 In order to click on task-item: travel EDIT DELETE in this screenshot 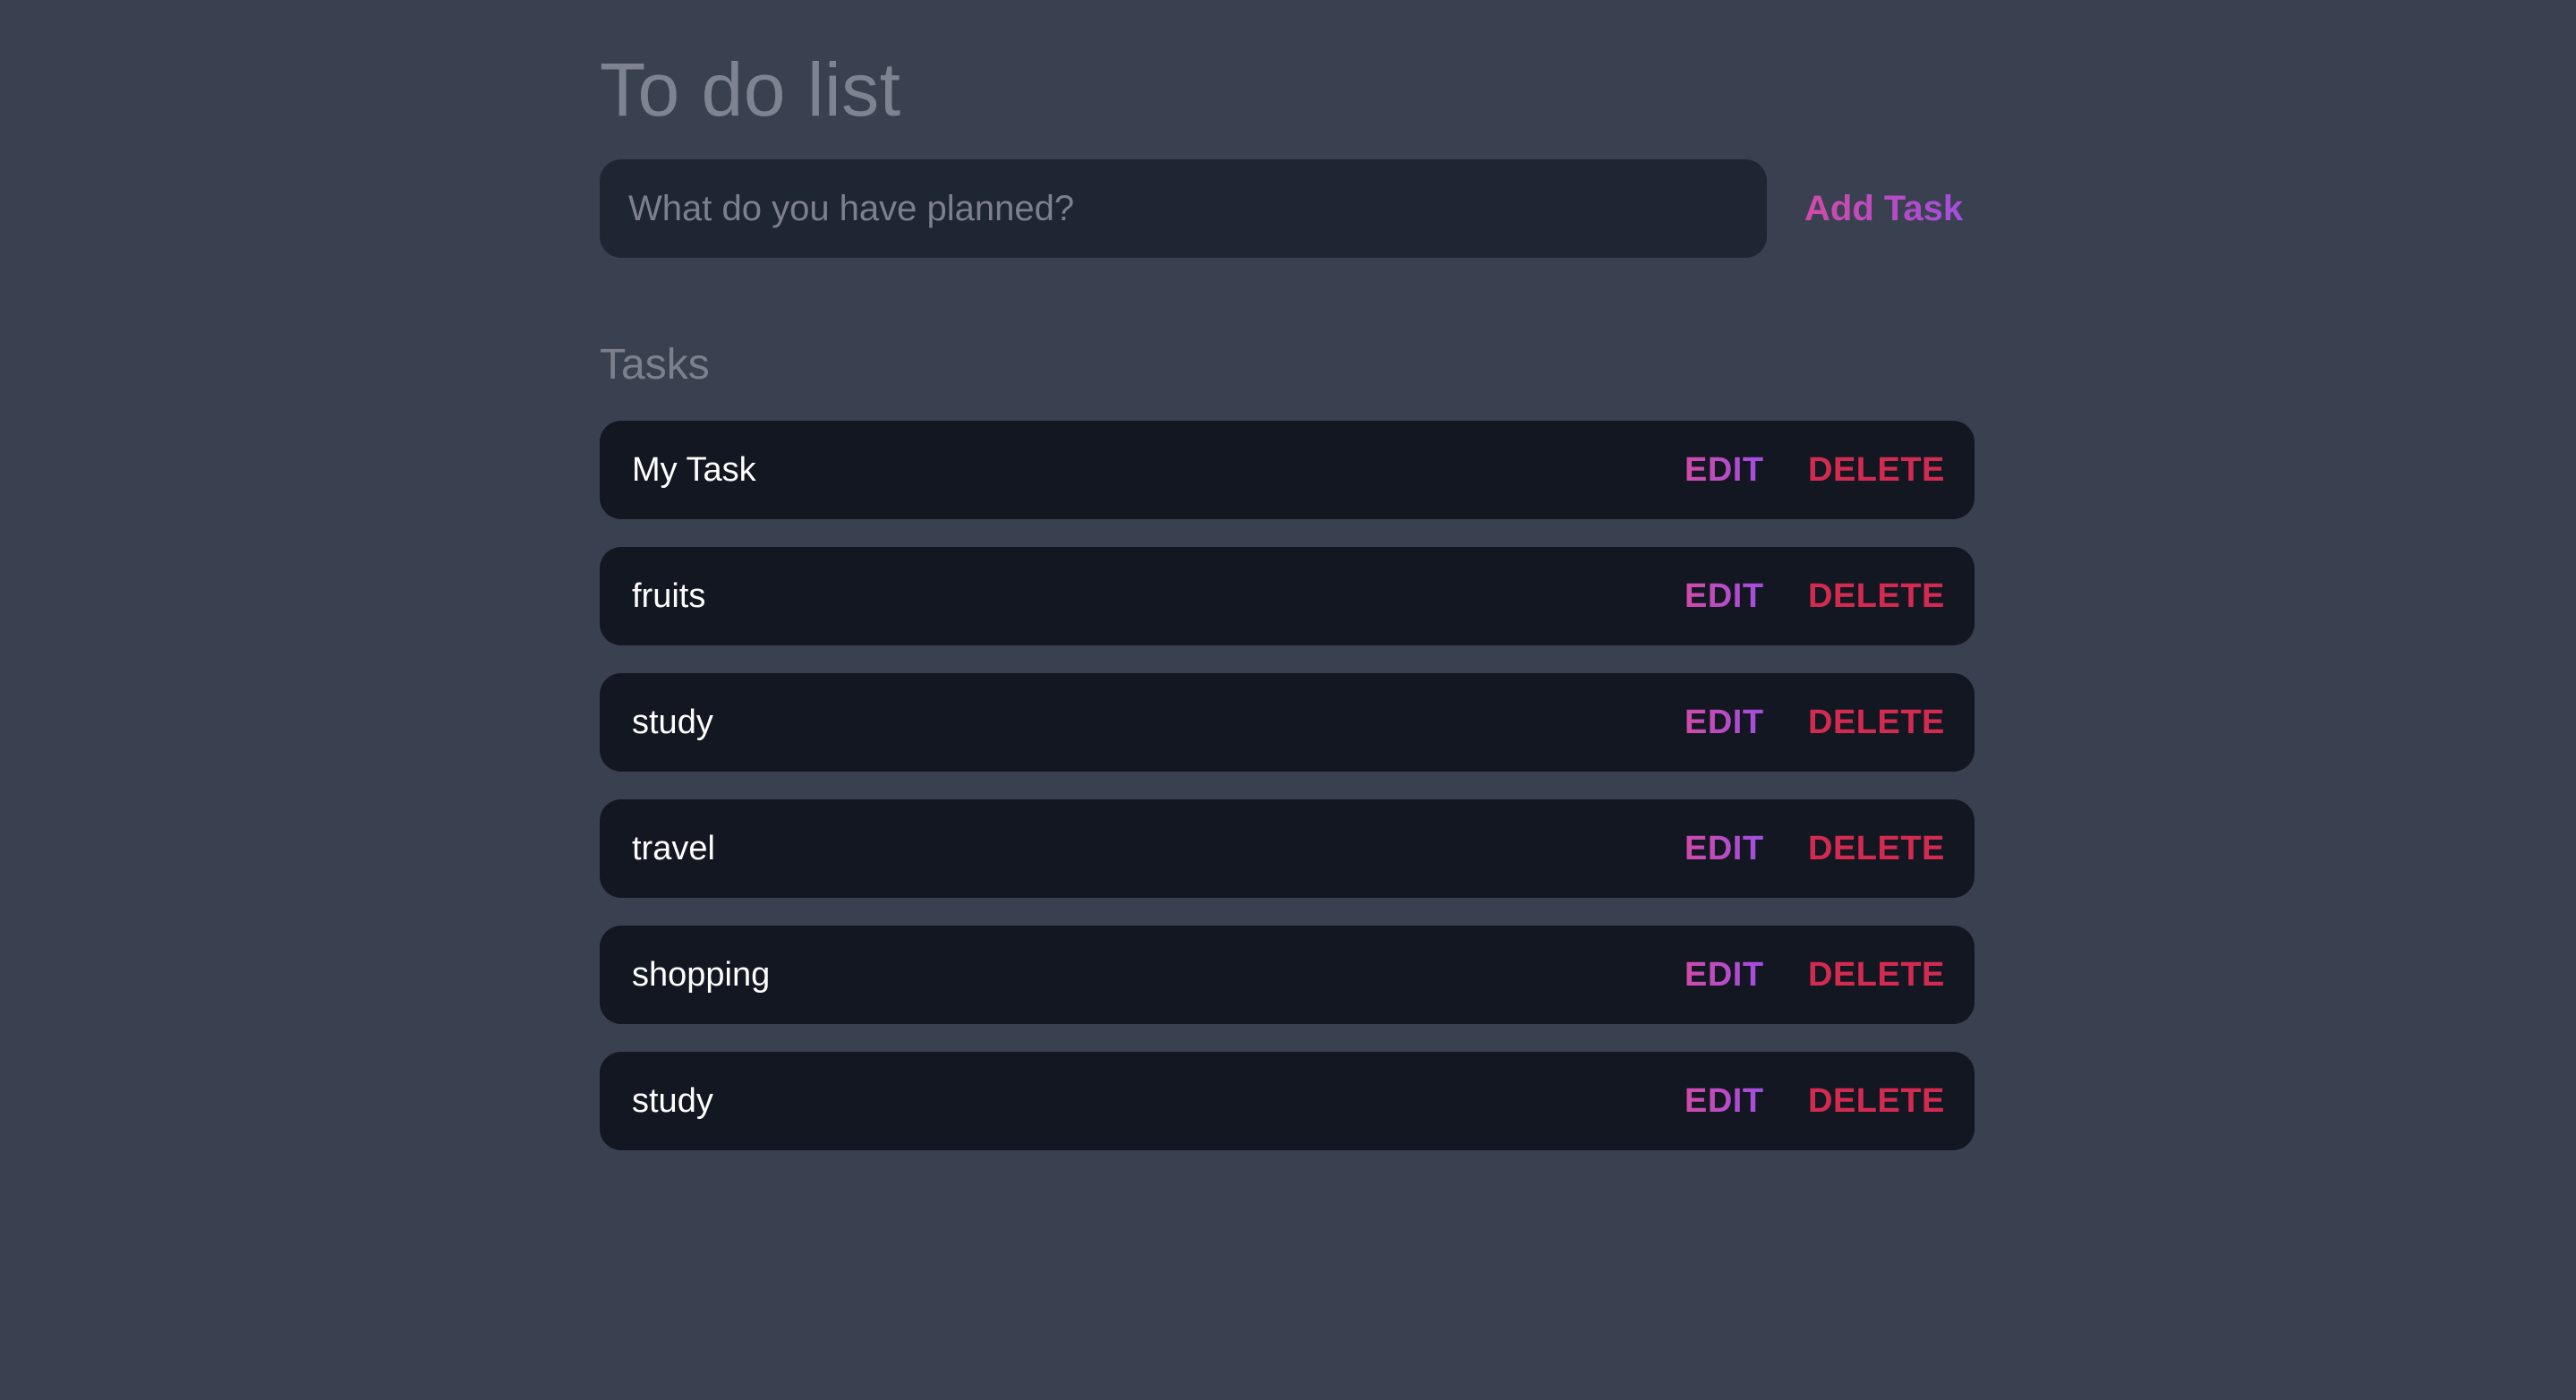, I will do `click(1287, 848)`.